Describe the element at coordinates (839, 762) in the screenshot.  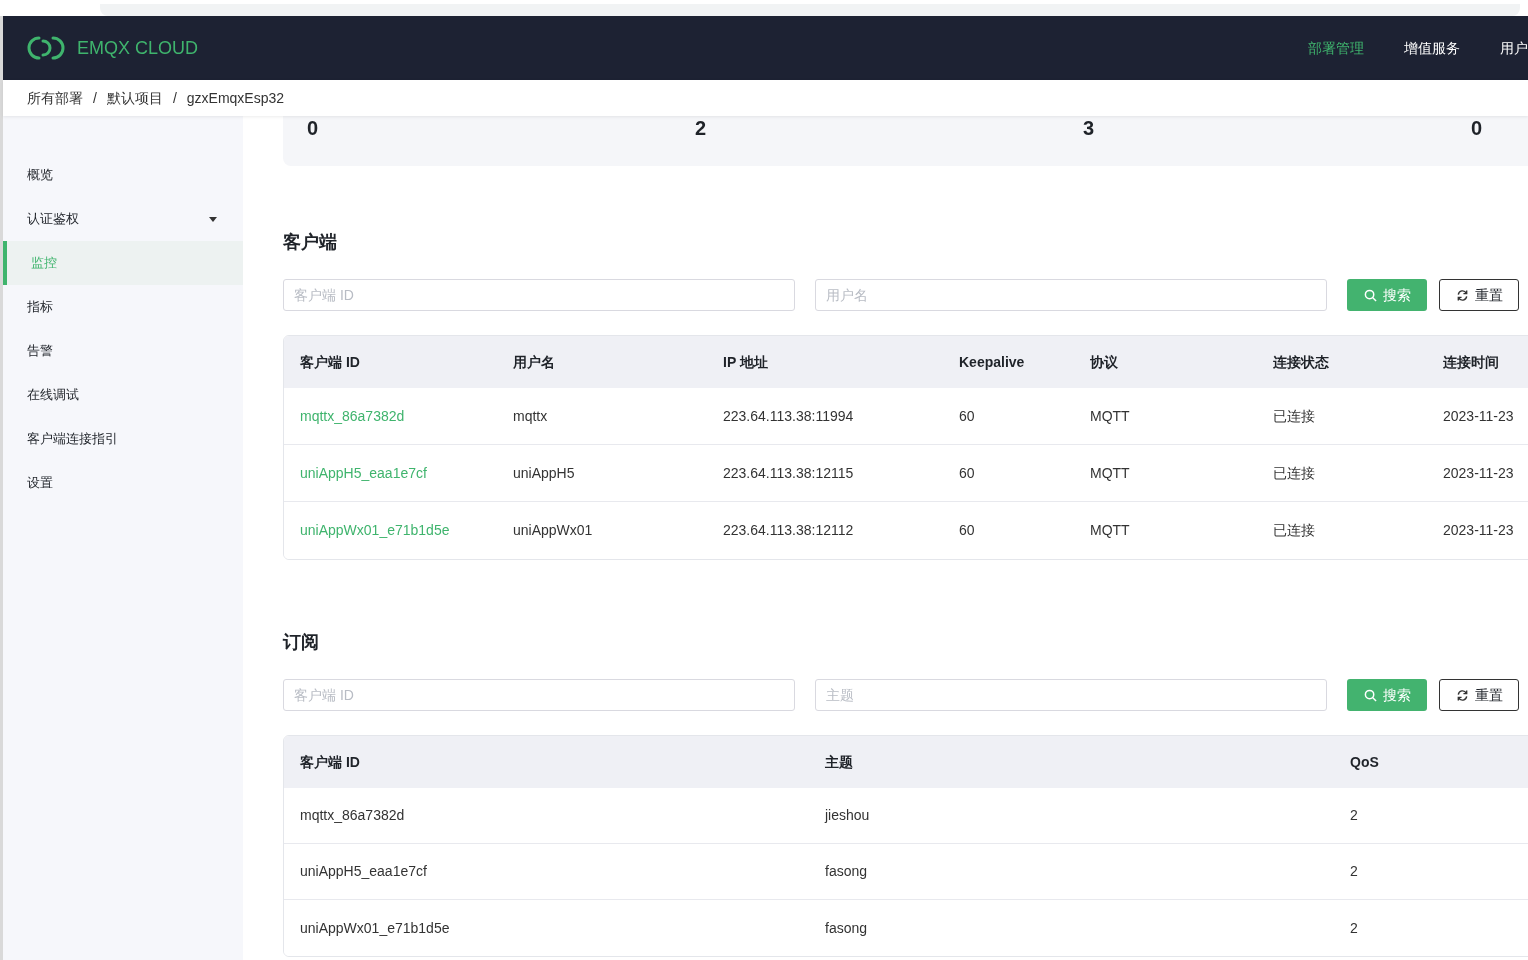
I see `column-header: 主题` at that location.